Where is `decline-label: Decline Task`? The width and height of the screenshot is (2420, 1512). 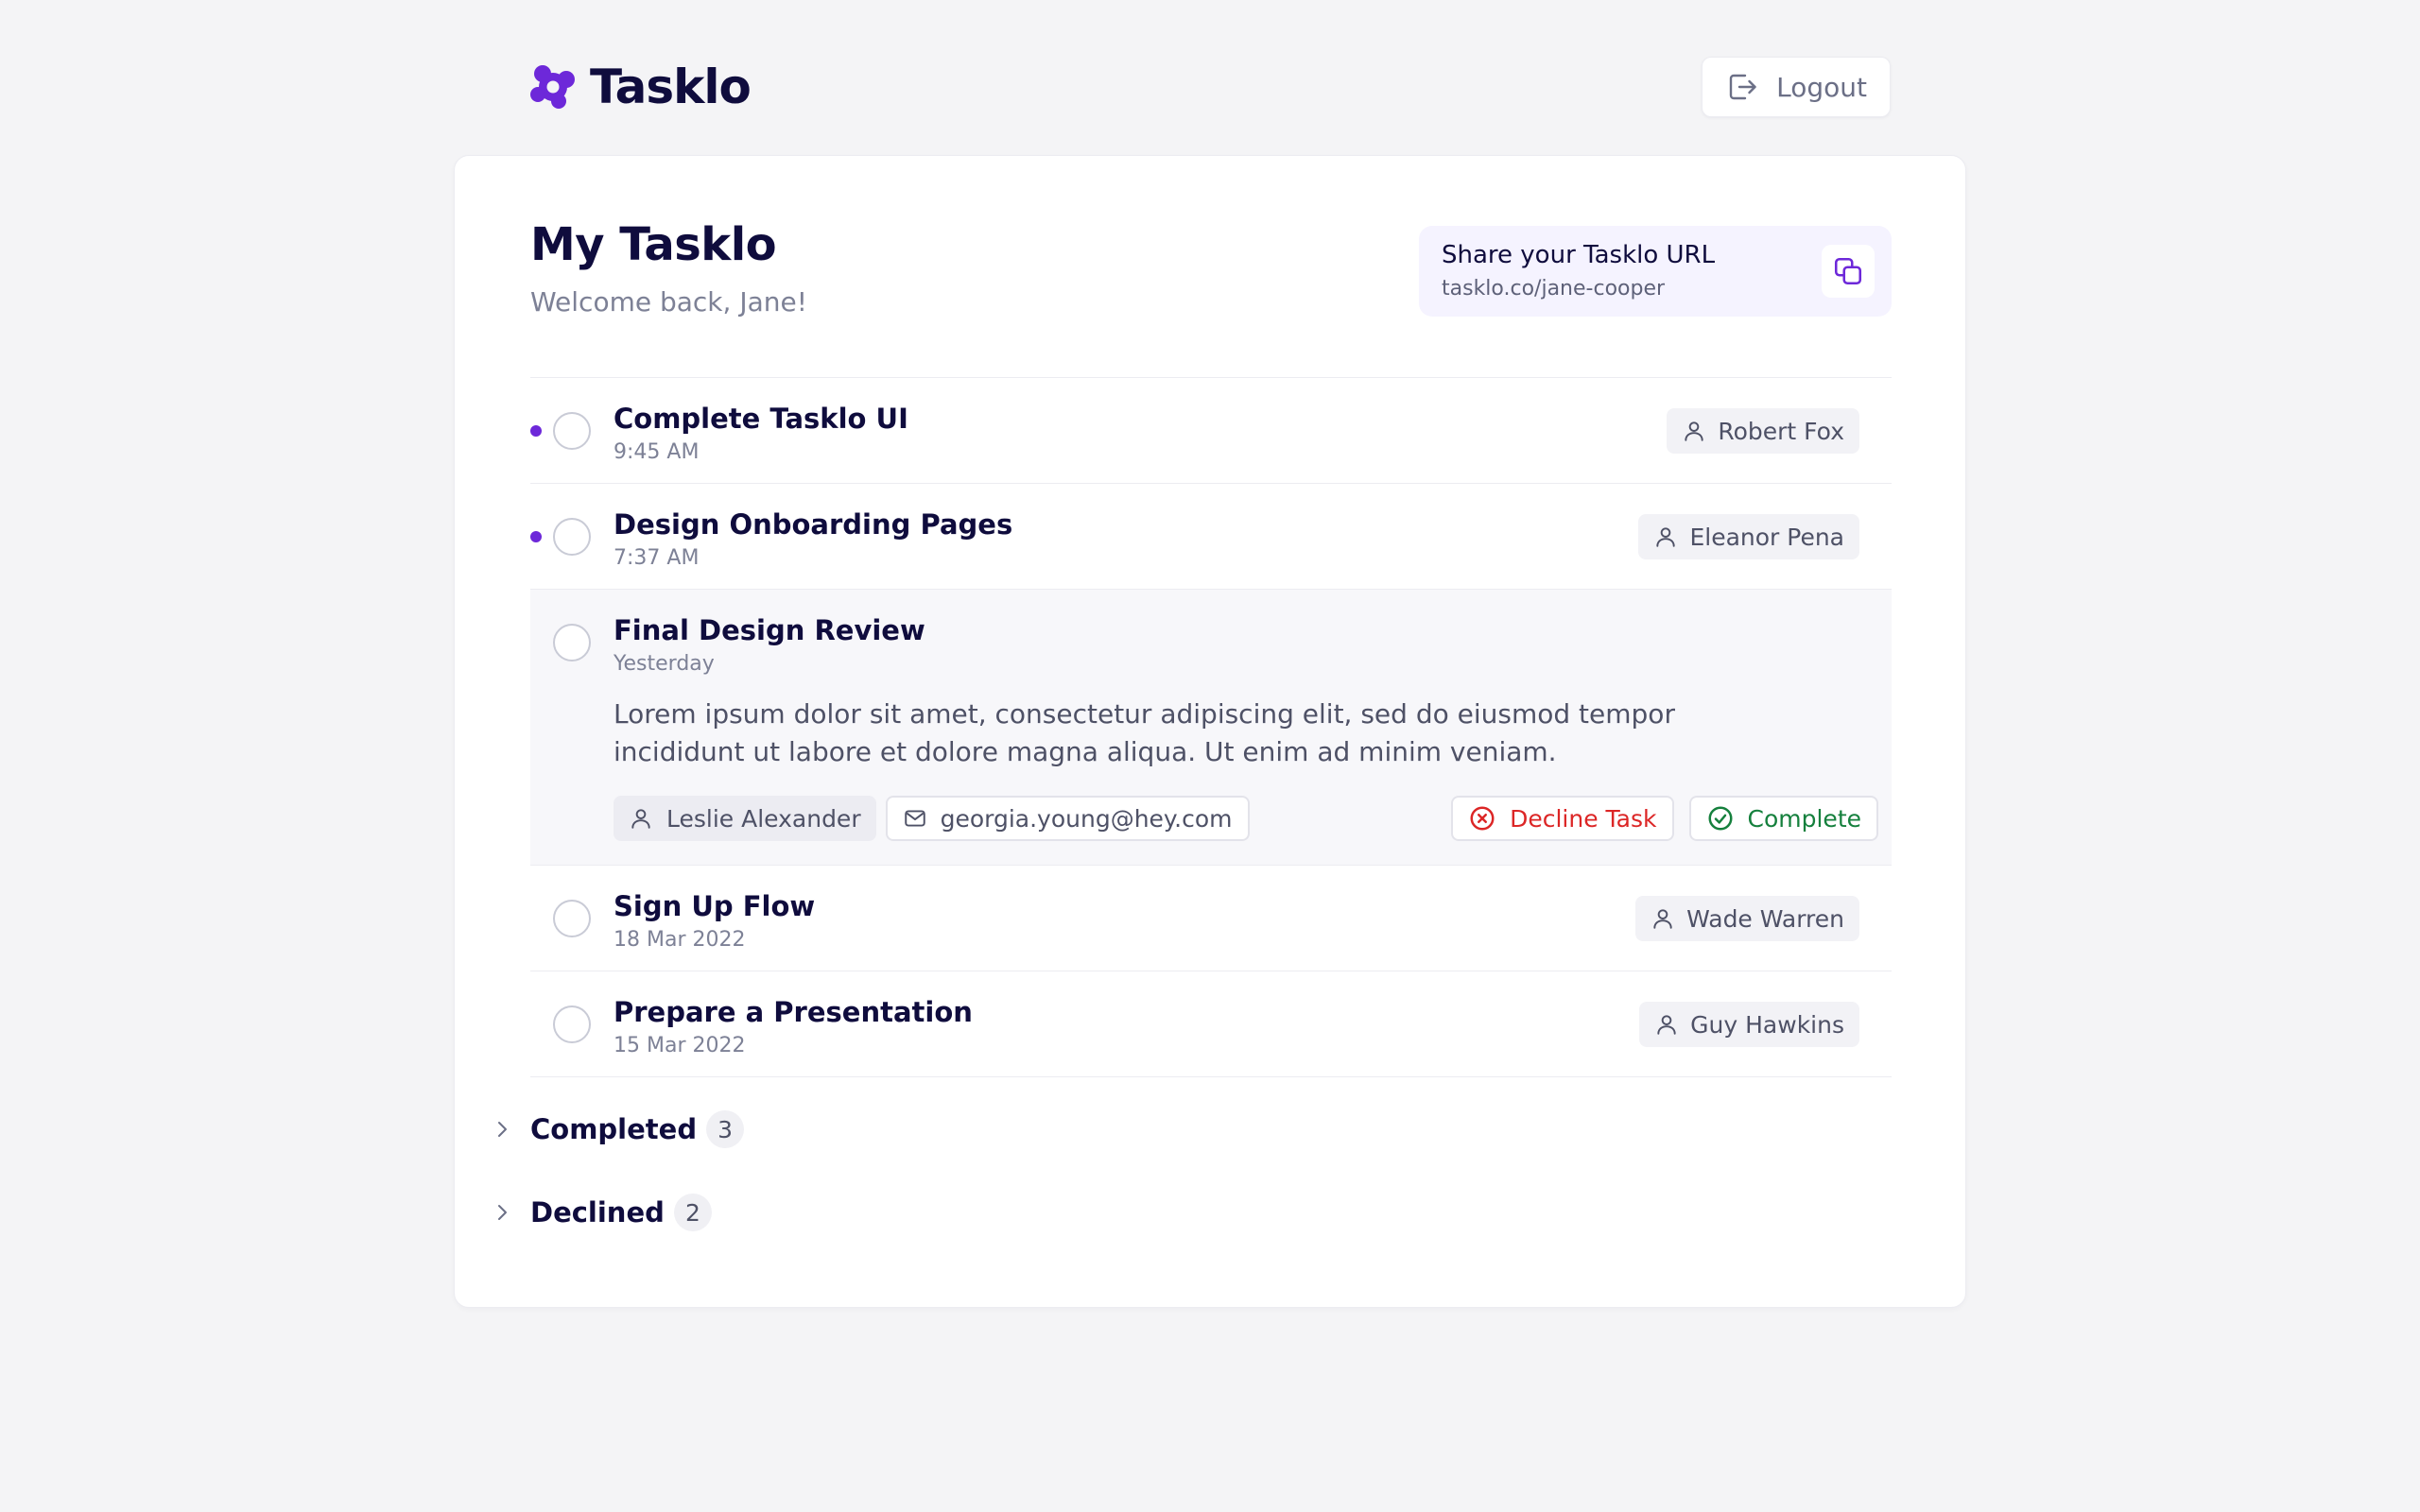
decline-label: Decline Task is located at coordinates (1583, 818).